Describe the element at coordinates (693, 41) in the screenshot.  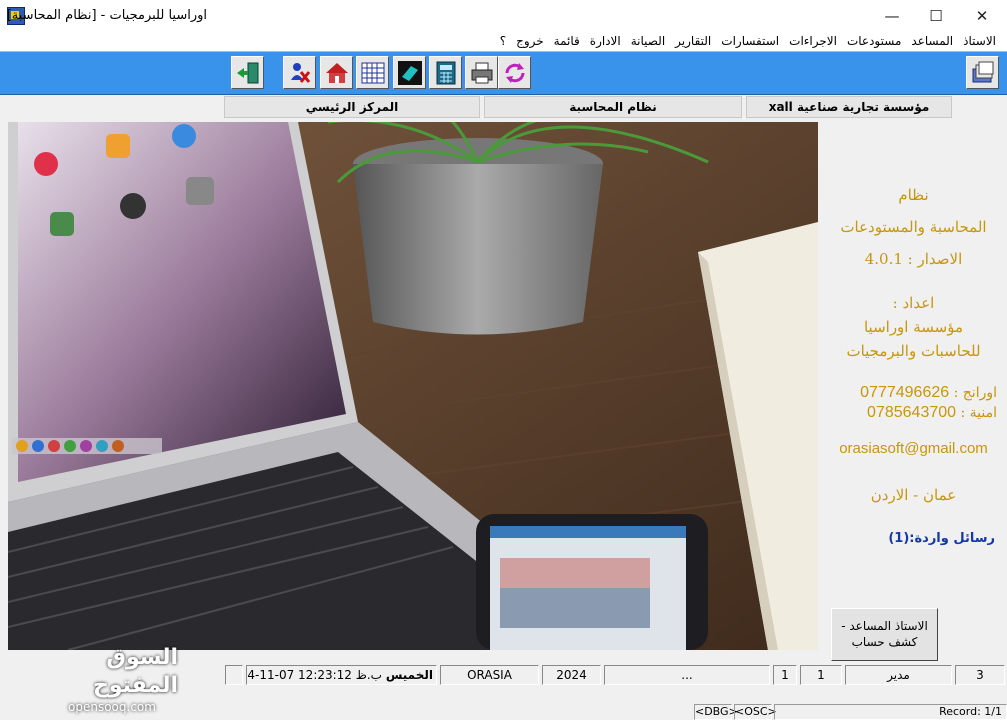
I see `menu-reports: التقارير` at that location.